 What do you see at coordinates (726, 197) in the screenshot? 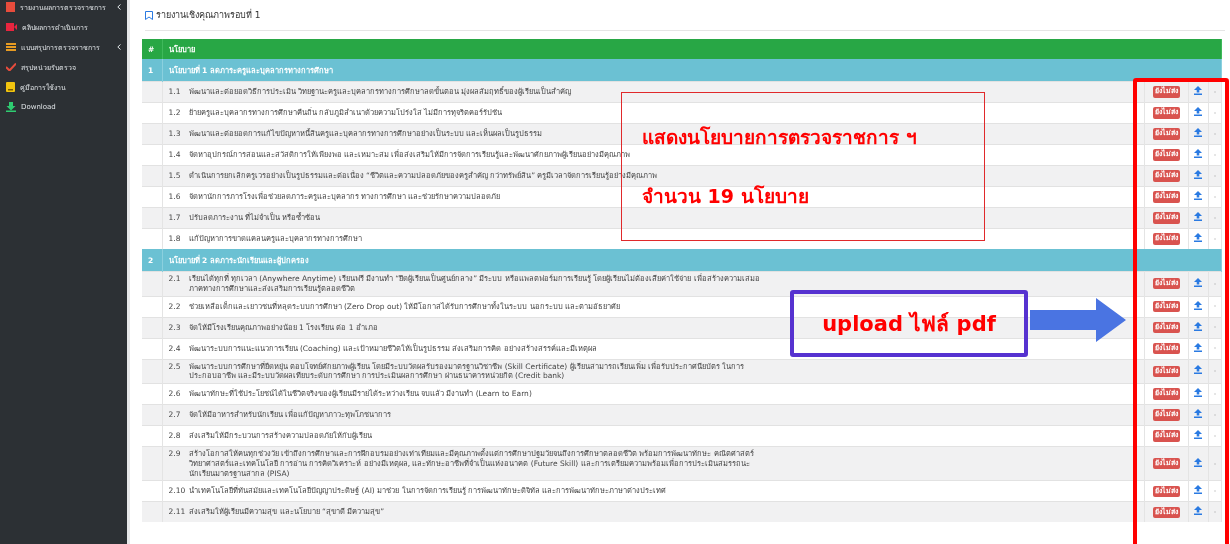
I see `annotation-text: จำนวน 19 นโยบาย` at bounding box center [726, 197].